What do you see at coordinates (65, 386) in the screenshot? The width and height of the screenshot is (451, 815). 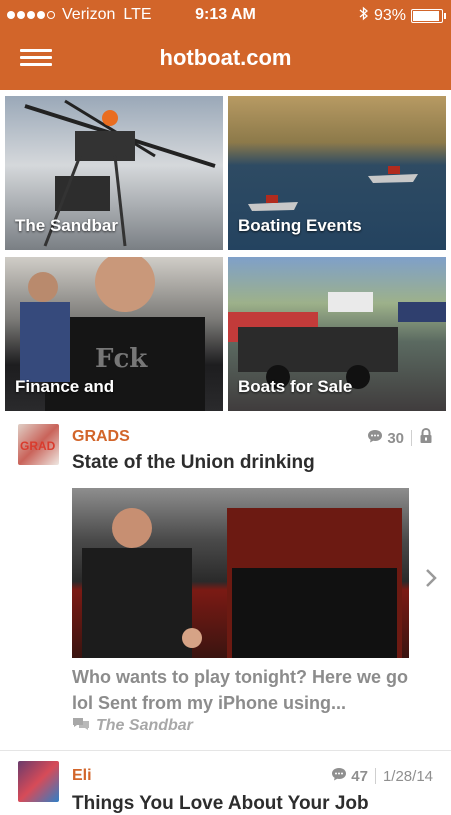 I see `tile-label: Finance and` at bounding box center [65, 386].